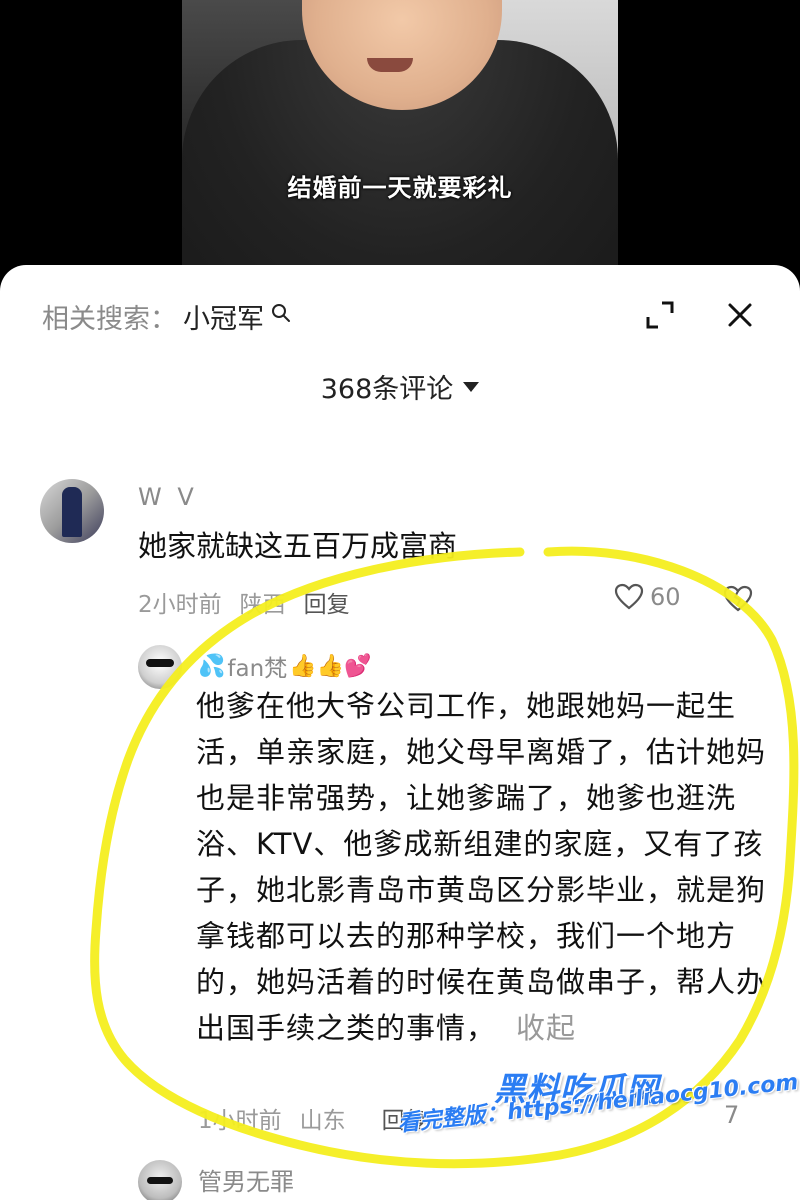  What do you see at coordinates (546, 1028) in the screenshot?
I see `collapse-link: 收起` at bounding box center [546, 1028].